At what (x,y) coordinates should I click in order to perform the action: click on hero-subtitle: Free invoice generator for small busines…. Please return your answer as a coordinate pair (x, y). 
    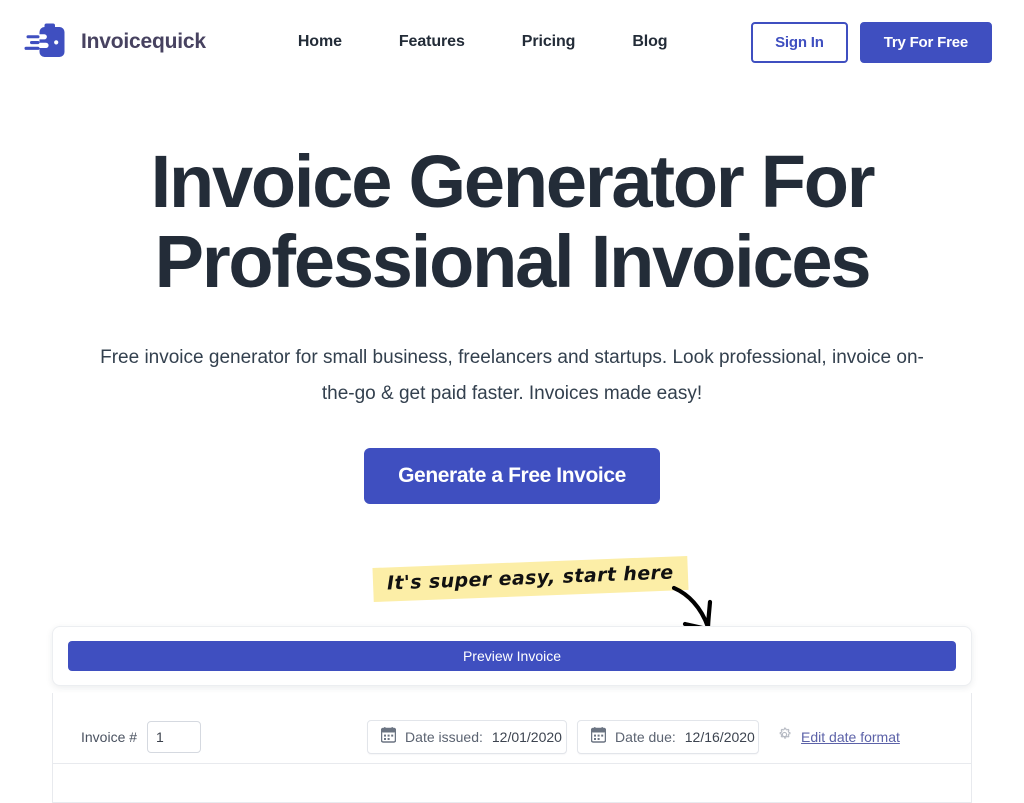
    Looking at the image, I should click on (512, 376).